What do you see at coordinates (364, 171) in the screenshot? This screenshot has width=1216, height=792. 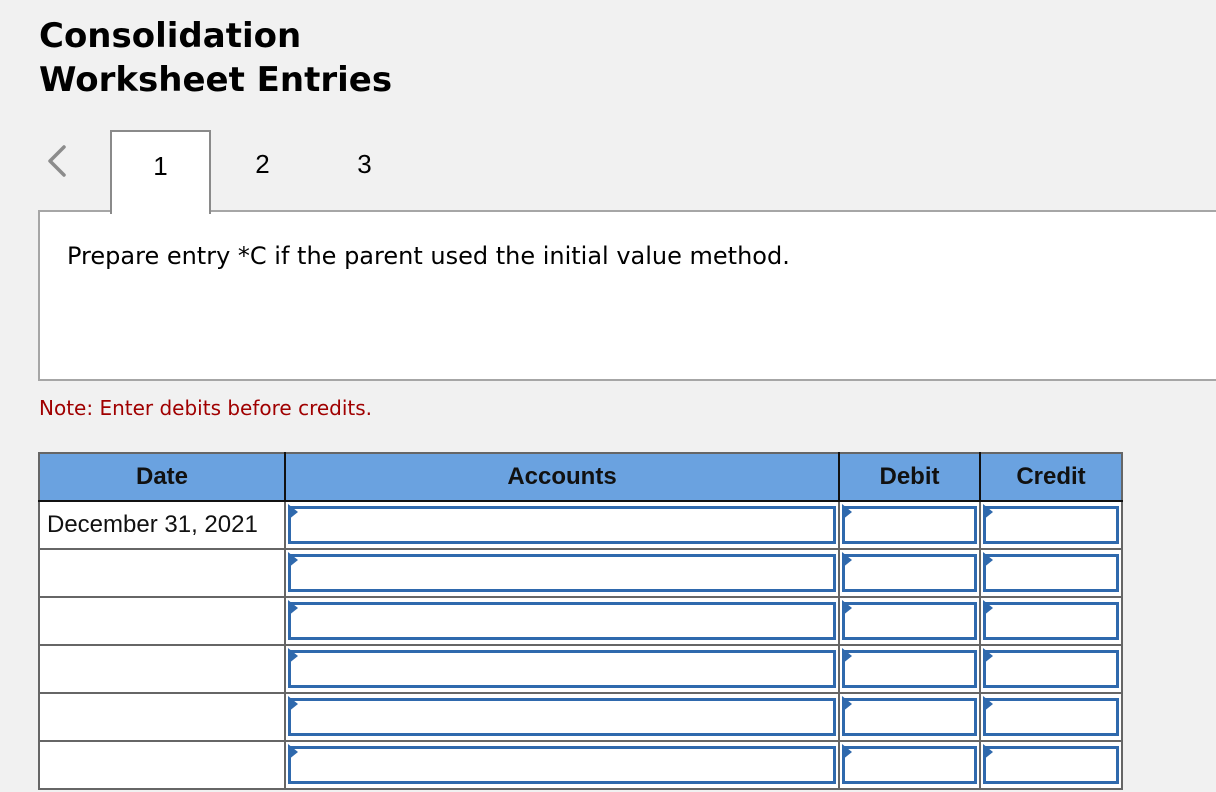 I see `tab-3: 3` at bounding box center [364, 171].